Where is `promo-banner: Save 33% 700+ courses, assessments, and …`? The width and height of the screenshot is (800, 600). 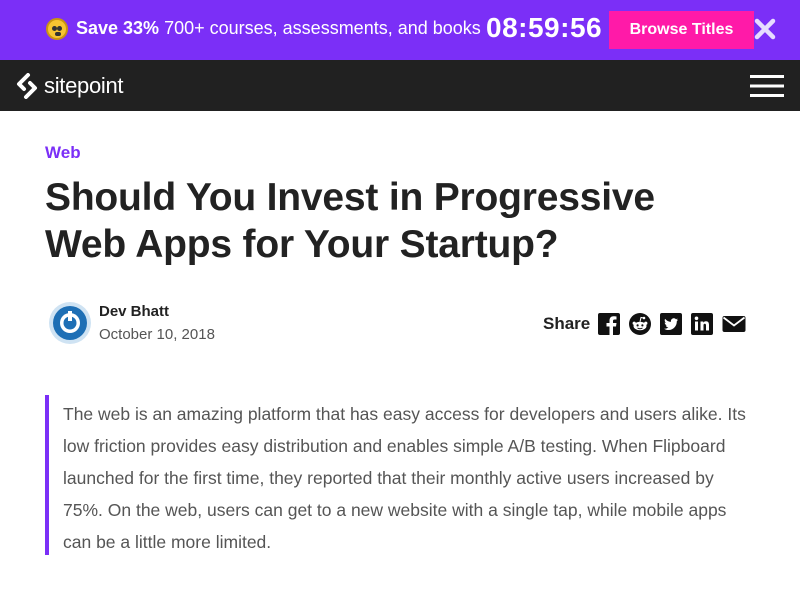
promo-banner: Save 33% 700+ courses, assessments, and … is located at coordinates (400, 30).